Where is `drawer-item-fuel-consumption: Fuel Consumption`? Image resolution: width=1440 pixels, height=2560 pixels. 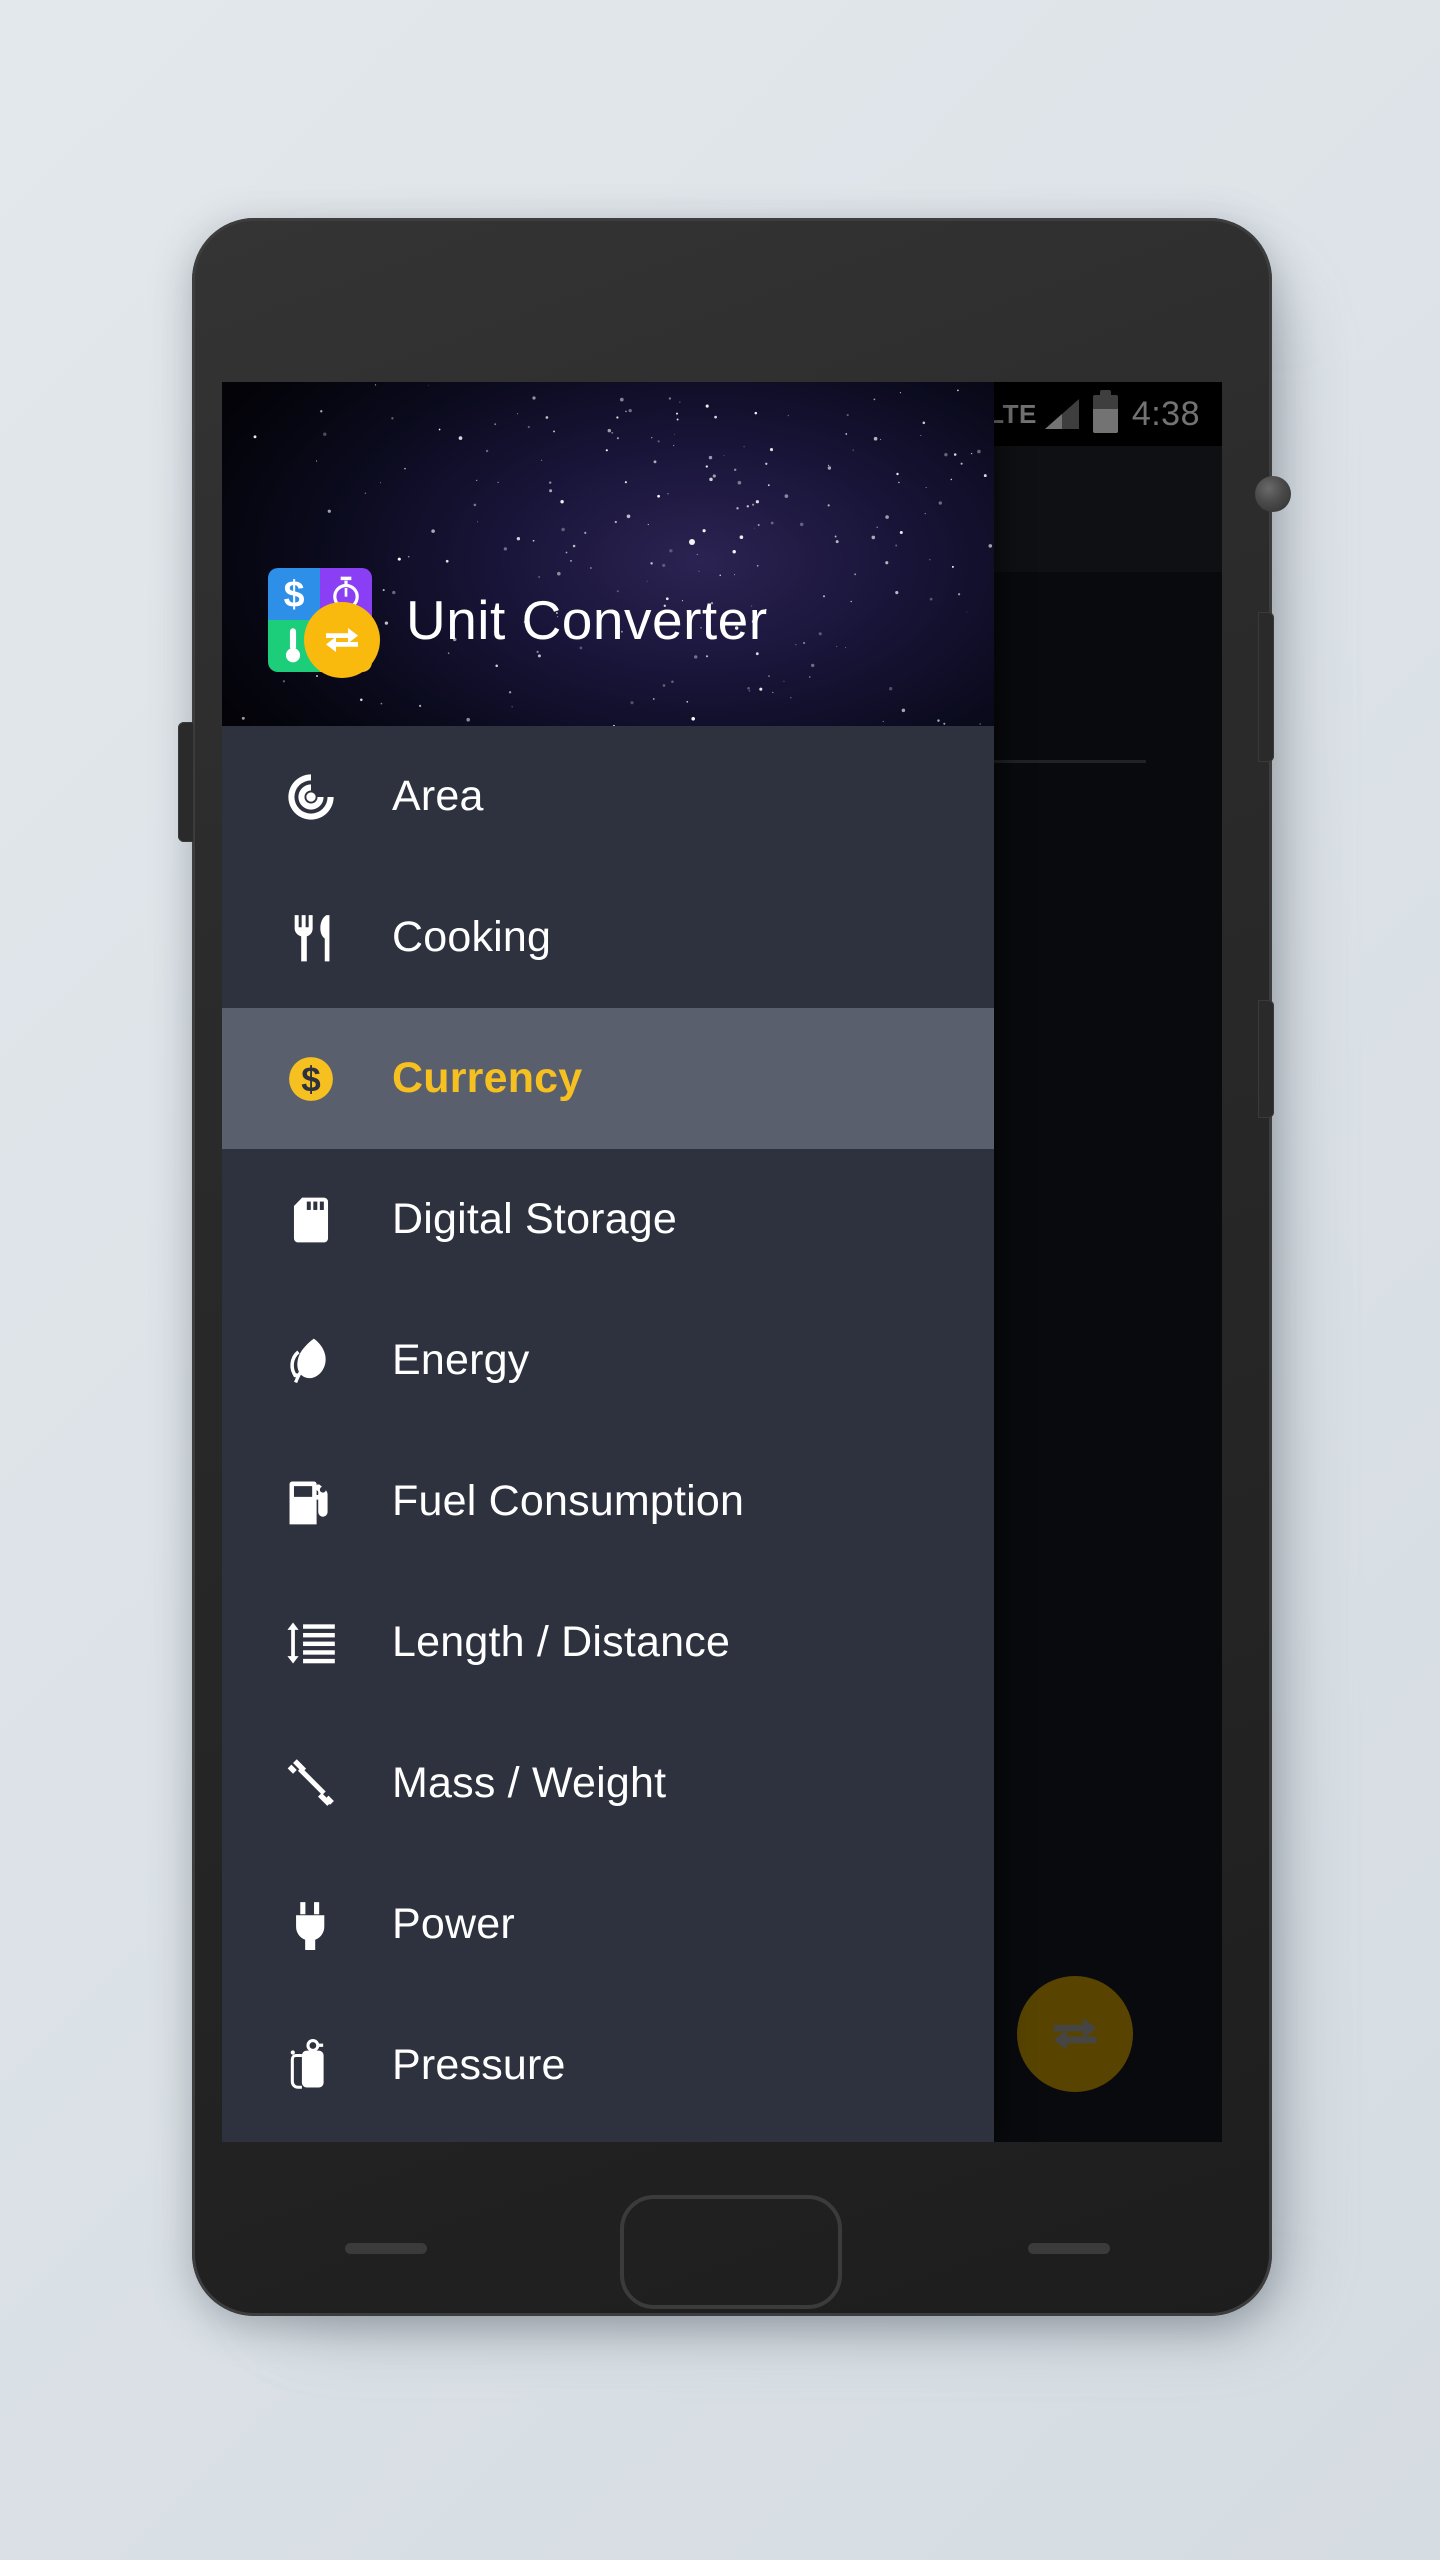 drawer-item-fuel-consumption: Fuel Consumption is located at coordinates (608, 1501).